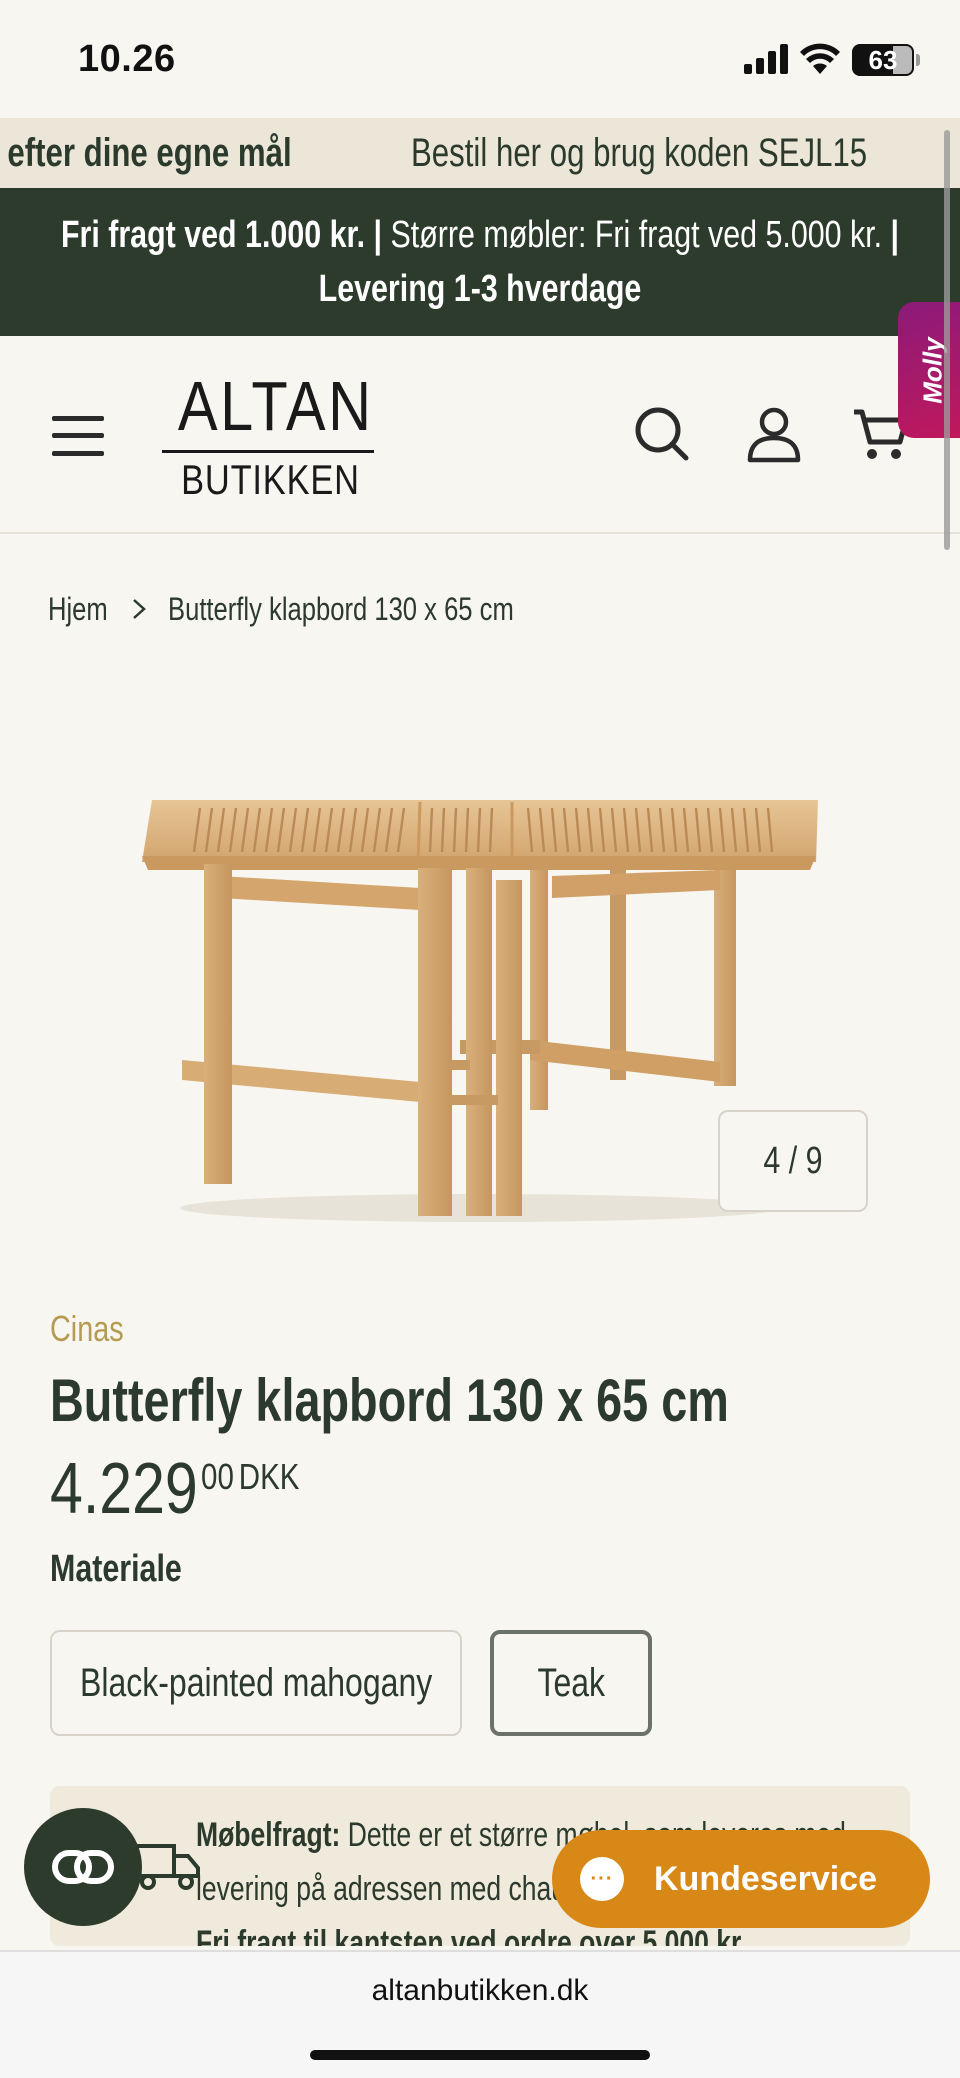 Image resolution: width=960 pixels, height=2078 pixels. Describe the element at coordinates (269, 1476) in the screenshot. I see `price-currency: DKK` at that location.